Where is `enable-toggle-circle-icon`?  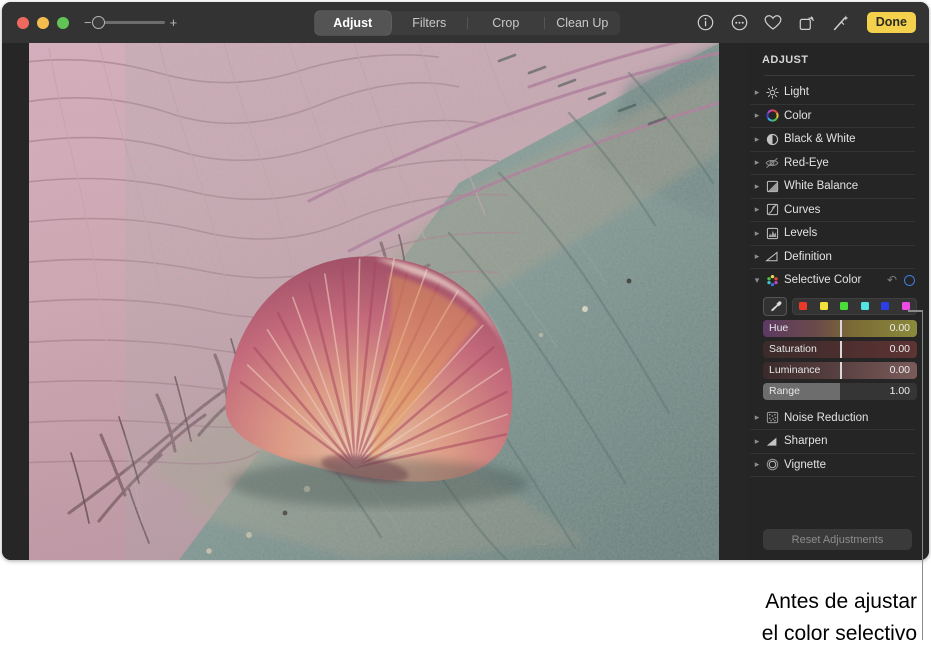
enable-toggle-circle-icon is located at coordinates (909, 280).